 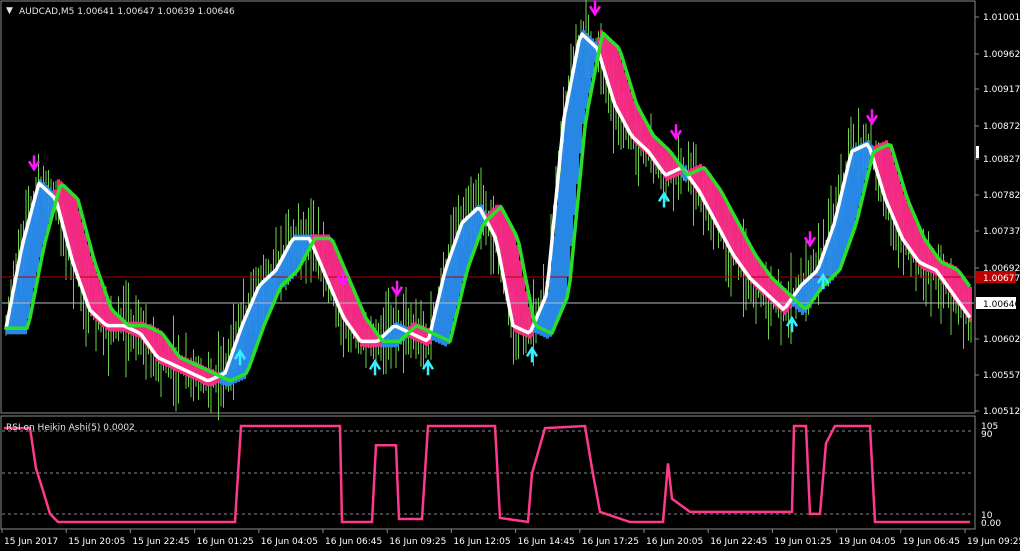 What do you see at coordinates (225, 542) in the screenshot?
I see `time-tick-label: 16 Jun 01:25` at bounding box center [225, 542].